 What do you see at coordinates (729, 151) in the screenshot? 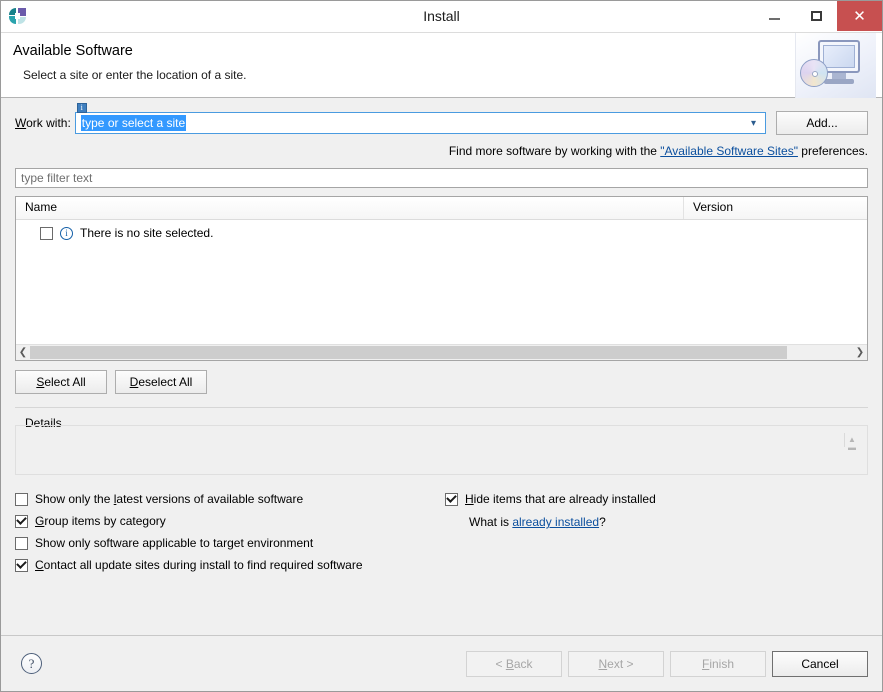
I see `available-software-sites-link: "Available Software Sites"` at bounding box center [729, 151].